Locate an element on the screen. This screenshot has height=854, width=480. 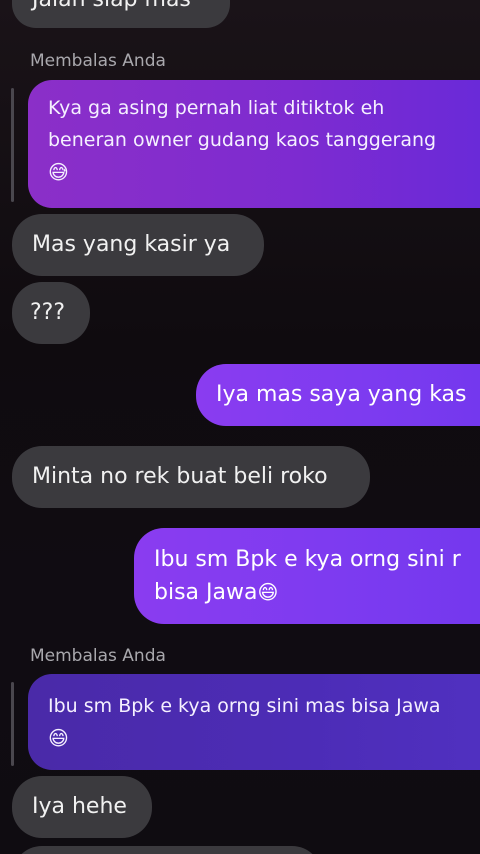
sweat-smile-emoji-icon: 😅 is located at coordinates (58, 172).